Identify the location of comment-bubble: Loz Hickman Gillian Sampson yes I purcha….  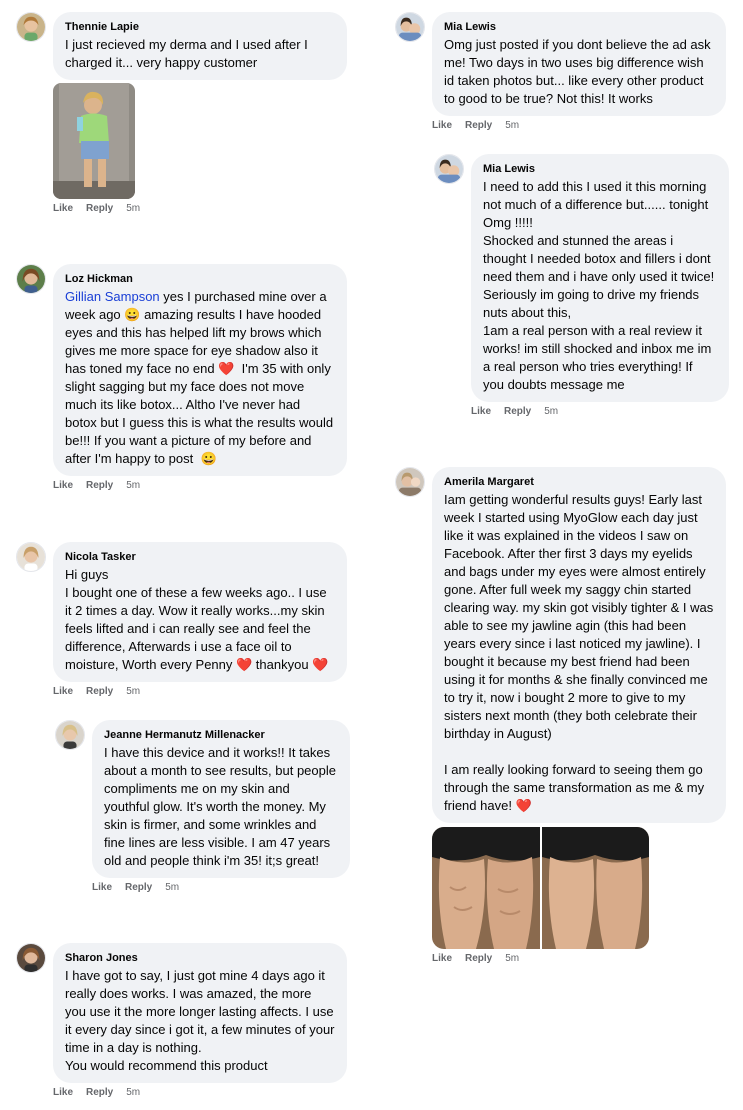
(200, 370).